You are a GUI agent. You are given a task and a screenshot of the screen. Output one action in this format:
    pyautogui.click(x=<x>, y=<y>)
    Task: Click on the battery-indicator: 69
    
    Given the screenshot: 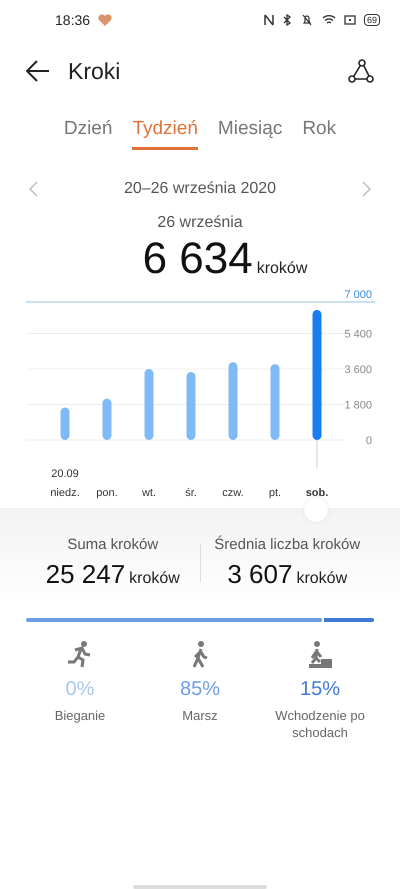 What is the action you would take?
    pyautogui.click(x=372, y=20)
    